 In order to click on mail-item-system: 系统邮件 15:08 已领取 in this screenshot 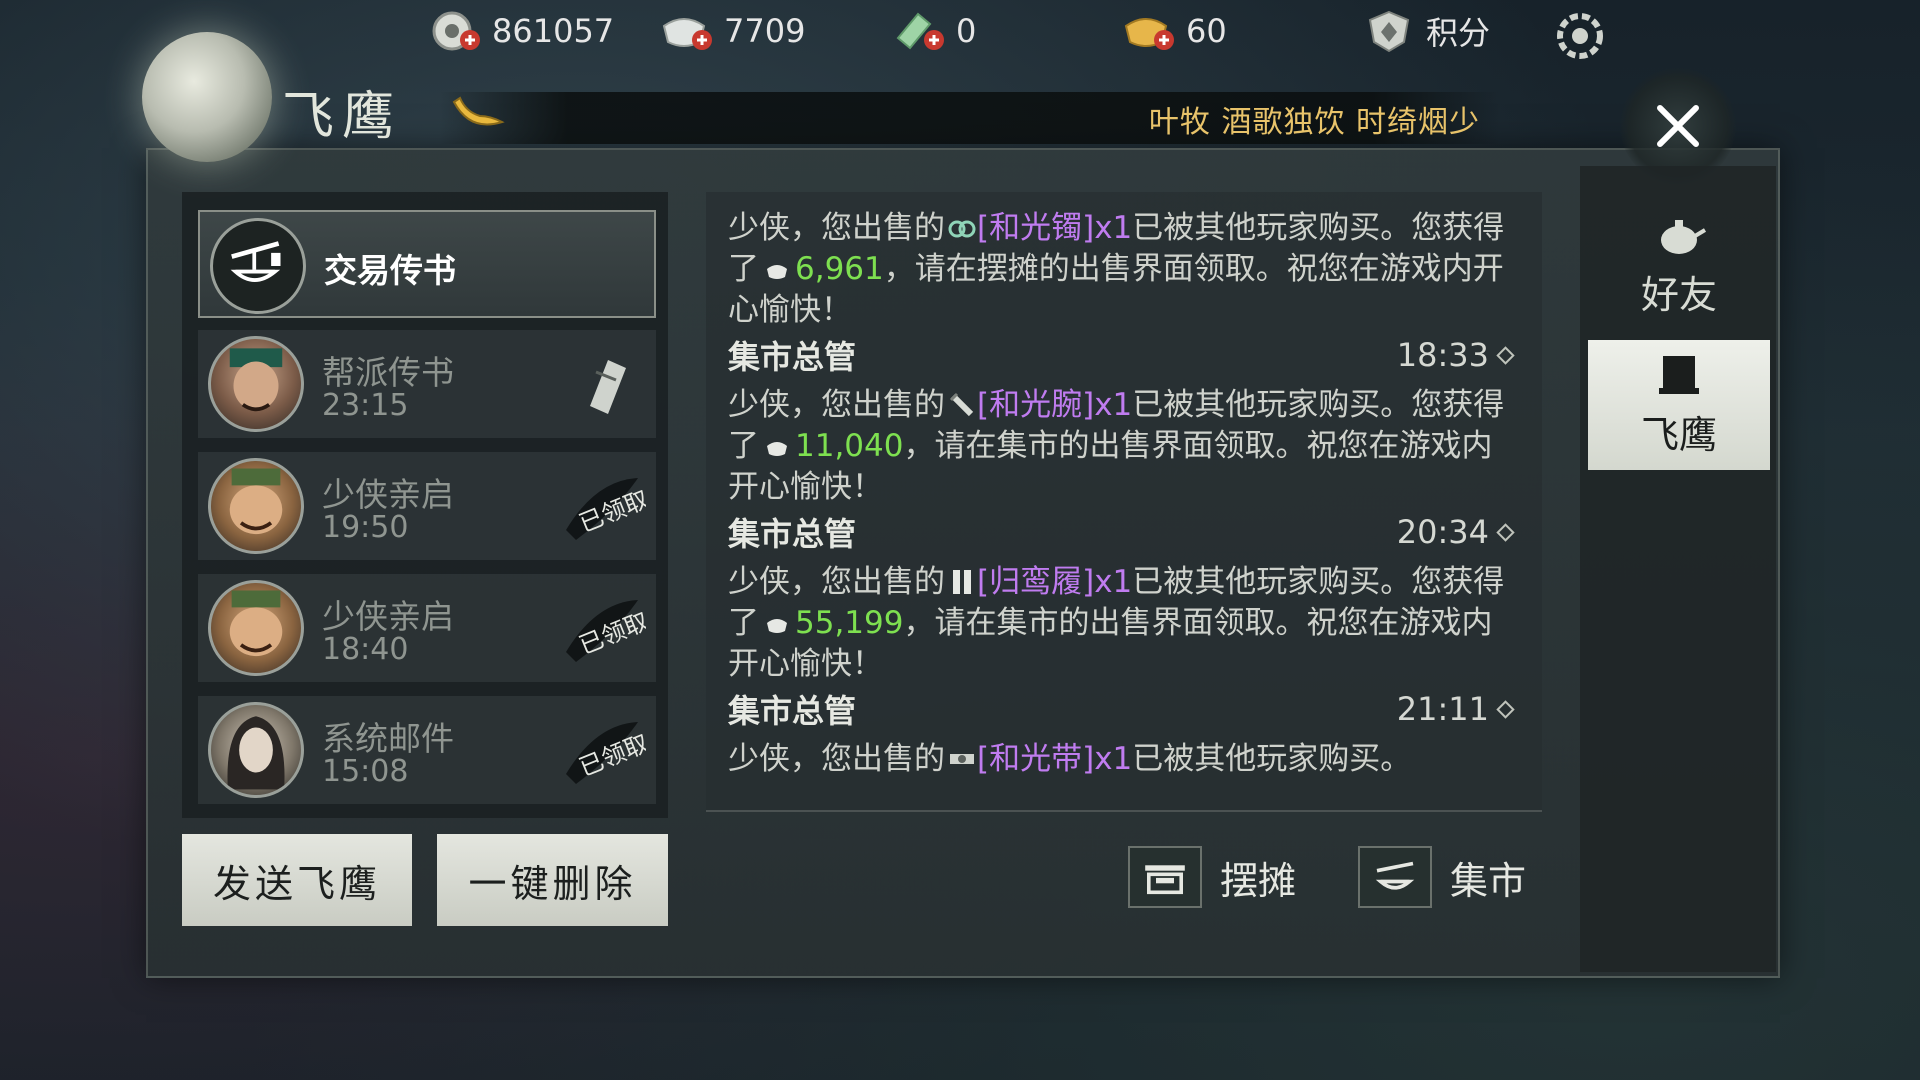, I will do `click(427, 750)`.